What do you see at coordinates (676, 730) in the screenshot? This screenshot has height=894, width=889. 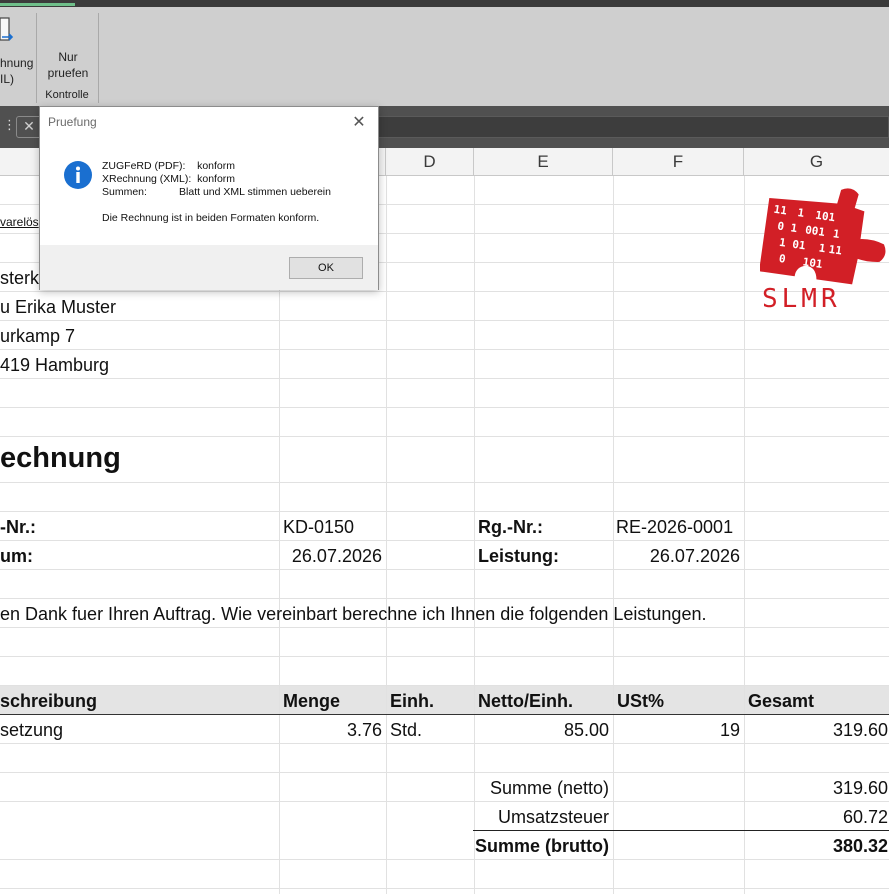 I see `item-ust: 19` at bounding box center [676, 730].